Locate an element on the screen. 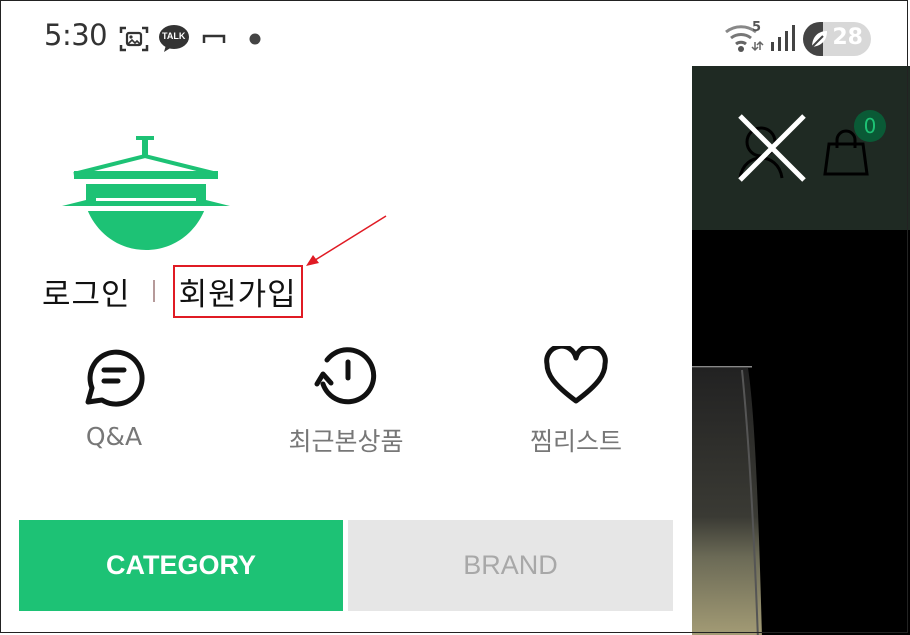 This screenshot has width=910, height=635. leaf-icon is located at coordinates (819, 39).